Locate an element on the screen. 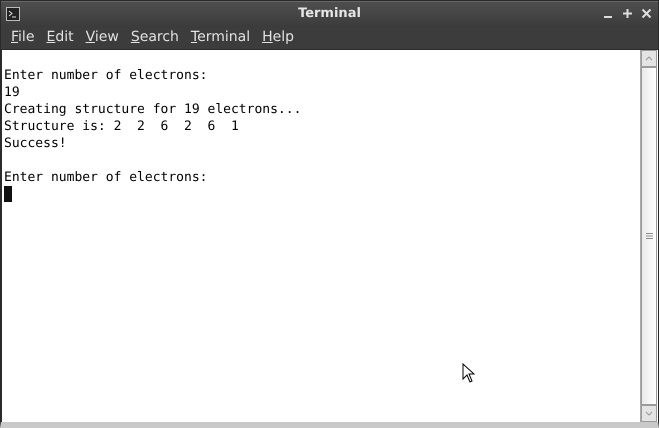  terminal-line: Success! is located at coordinates (35, 143).